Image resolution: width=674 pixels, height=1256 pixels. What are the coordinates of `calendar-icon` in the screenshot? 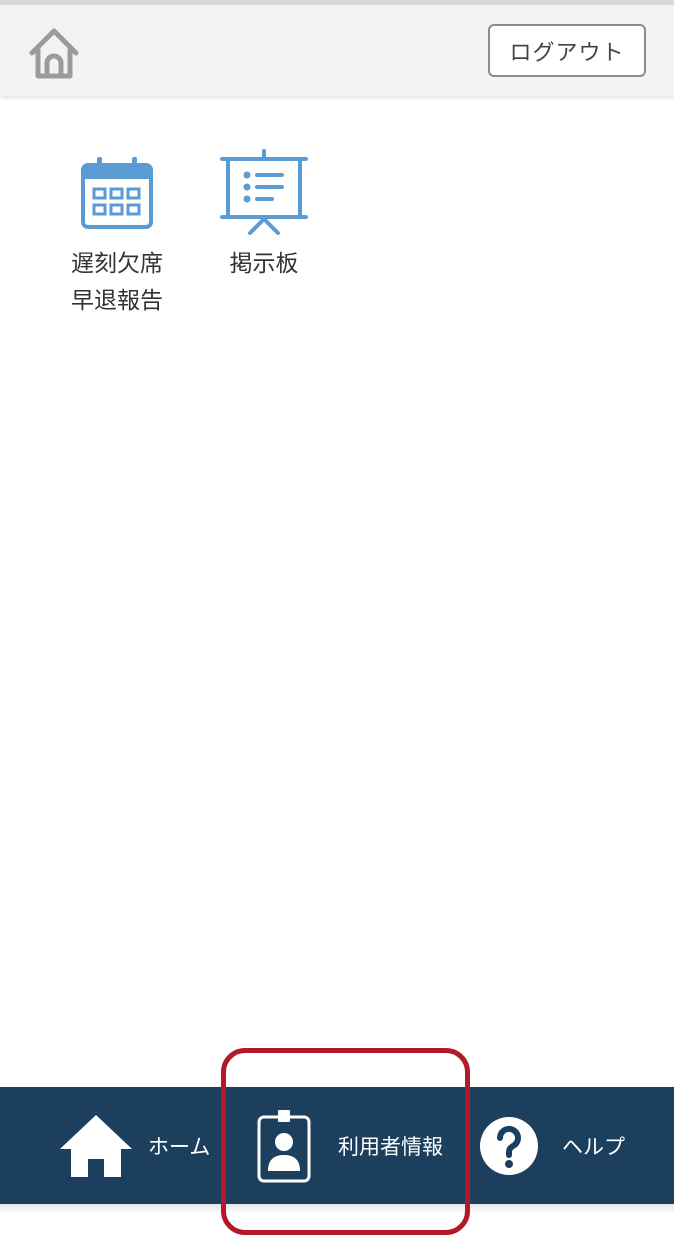 It's located at (117, 193).